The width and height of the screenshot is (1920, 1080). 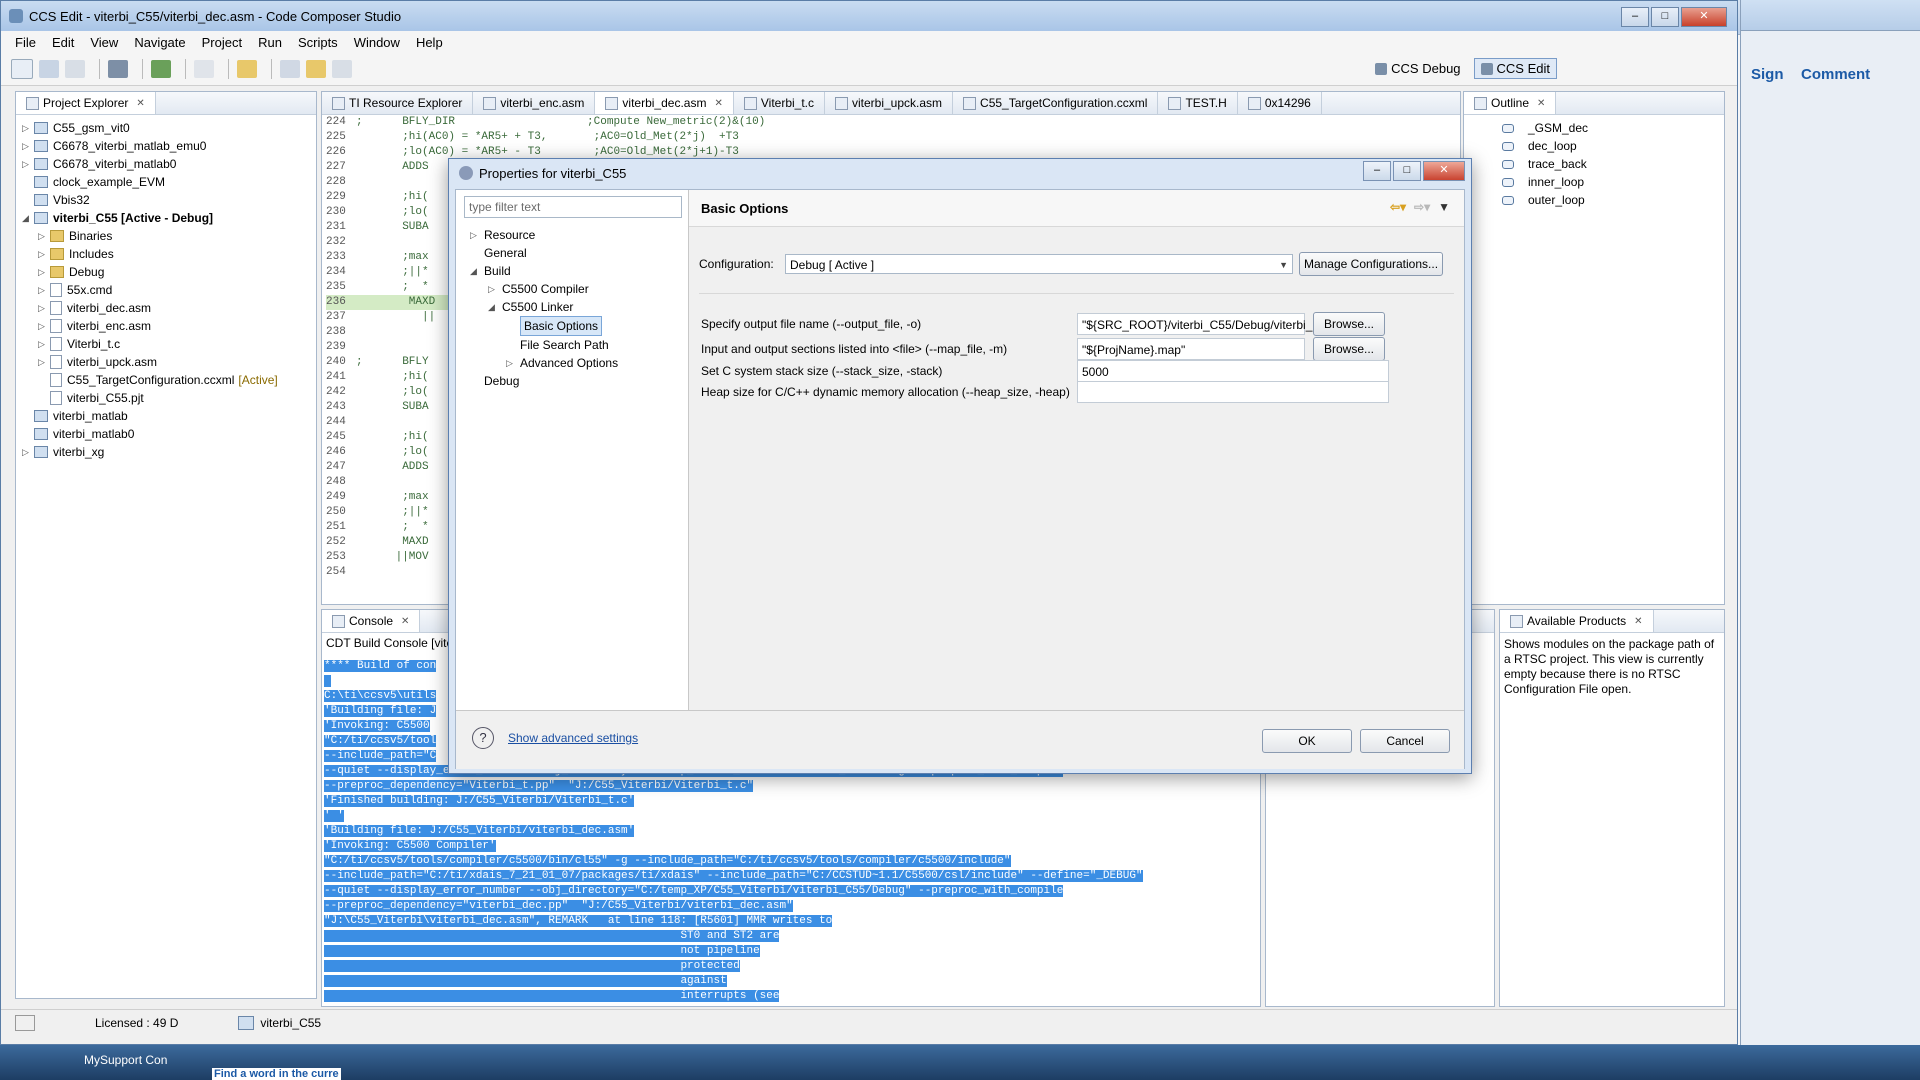 I want to click on tree-item: ▷ viterbi_enc.asm, so click(x=169, y=326).